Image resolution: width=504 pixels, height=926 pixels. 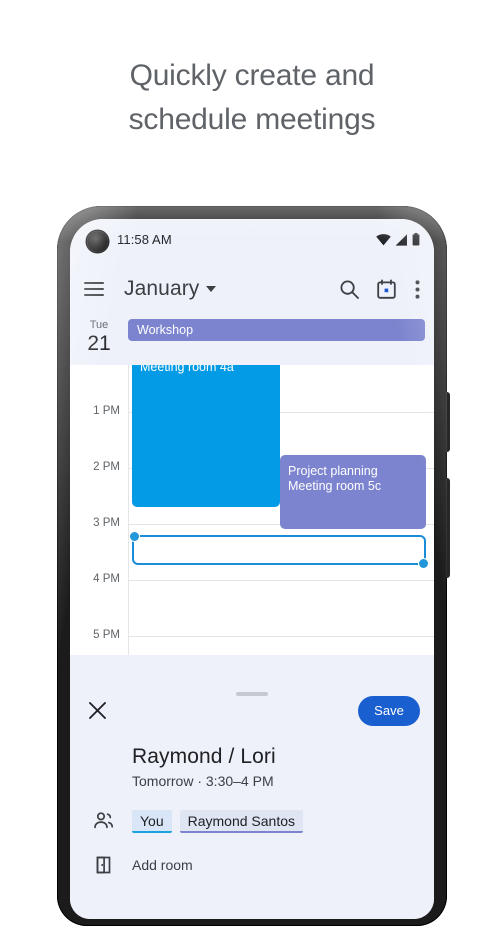 What do you see at coordinates (283, 781) in the screenshot?
I see `event-datetime: Tomorrow · 3:30–4 PM` at bounding box center [283, 781].